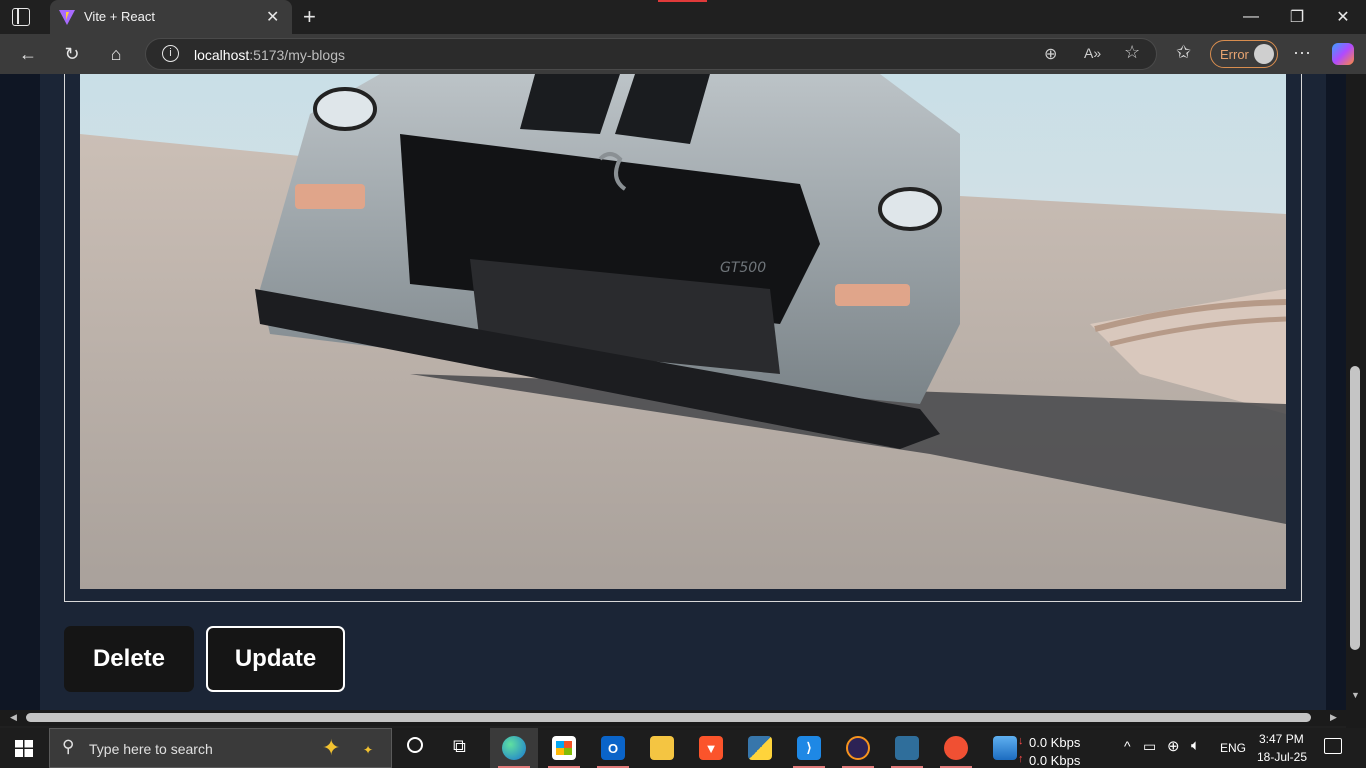  I want to click on home-icon: ⌂, so click(116, 54).